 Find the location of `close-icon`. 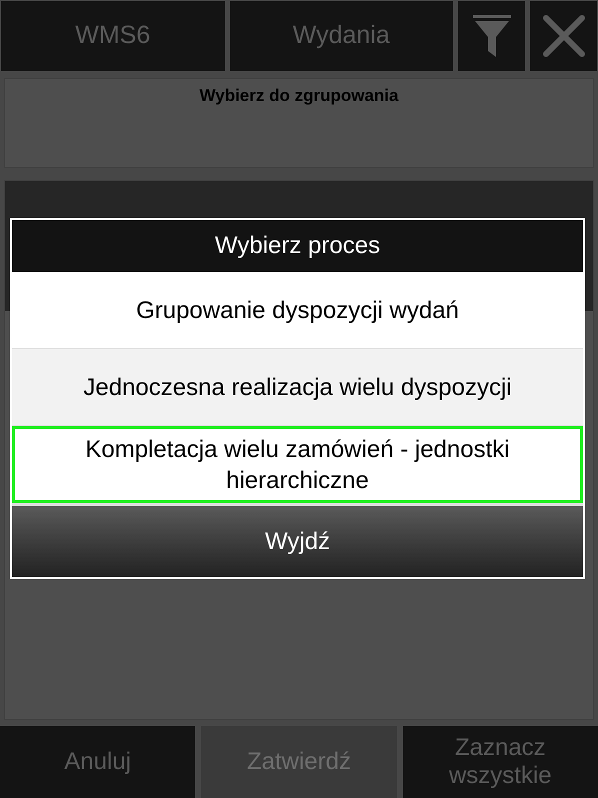

close-icon is located at coordinates (564, 36).